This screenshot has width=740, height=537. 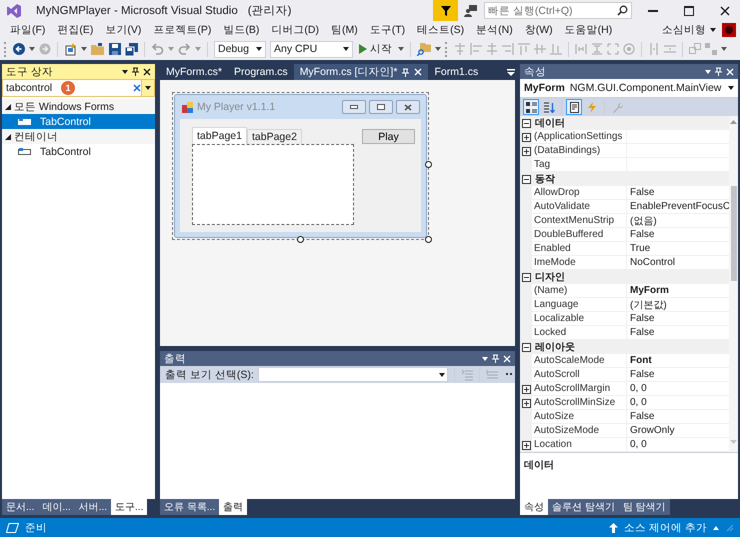 What do you see at coordinates (219, 135) in the screenshot?
I see `form-tab: tabPage1` at bounding box center [219, 135].